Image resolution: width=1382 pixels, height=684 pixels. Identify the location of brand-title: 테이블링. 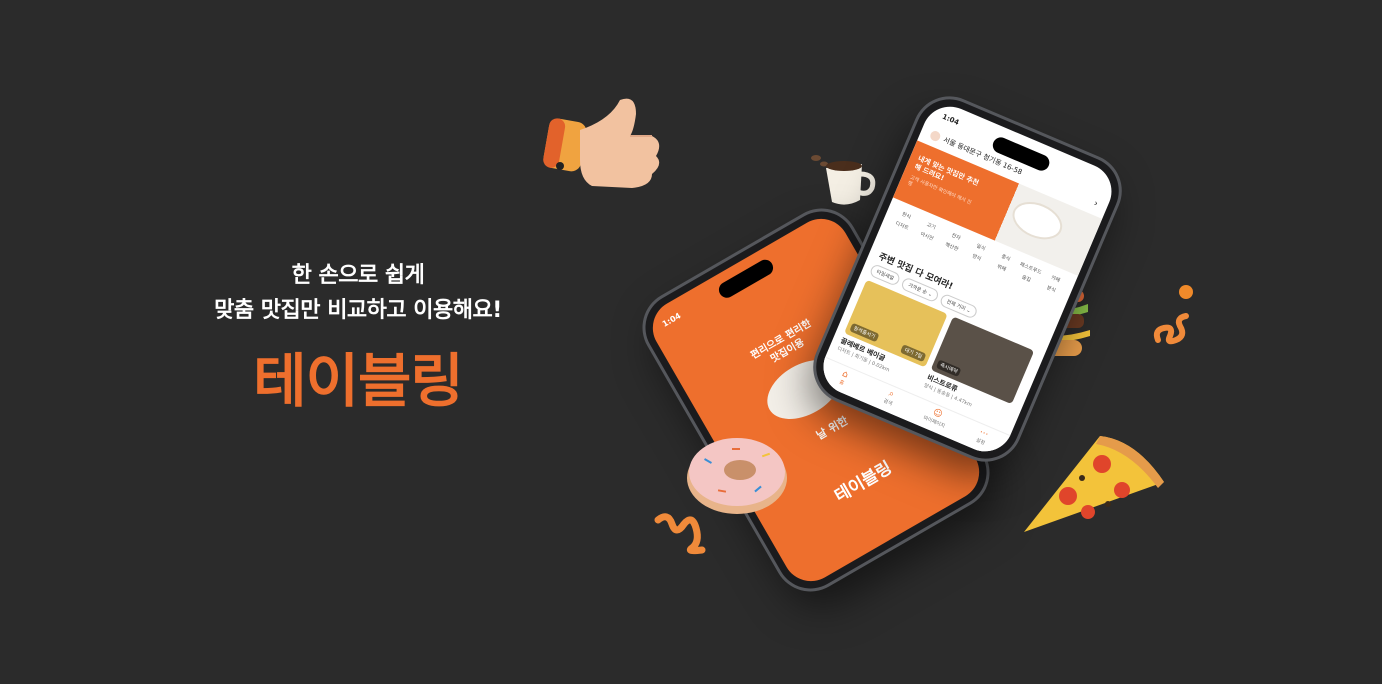
(358, 381).